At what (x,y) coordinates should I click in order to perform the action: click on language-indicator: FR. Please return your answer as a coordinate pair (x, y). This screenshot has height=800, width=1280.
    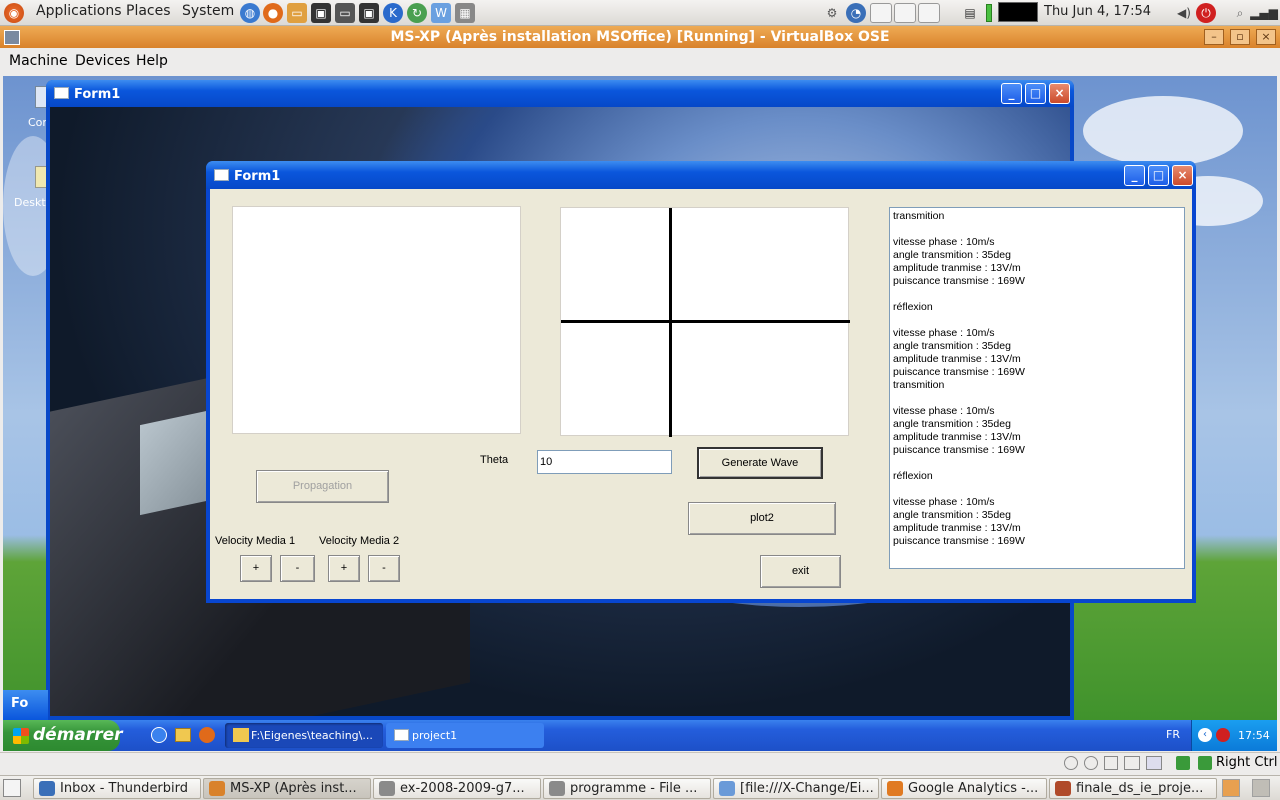
    Looking at the image, I should click on (1173, 734).